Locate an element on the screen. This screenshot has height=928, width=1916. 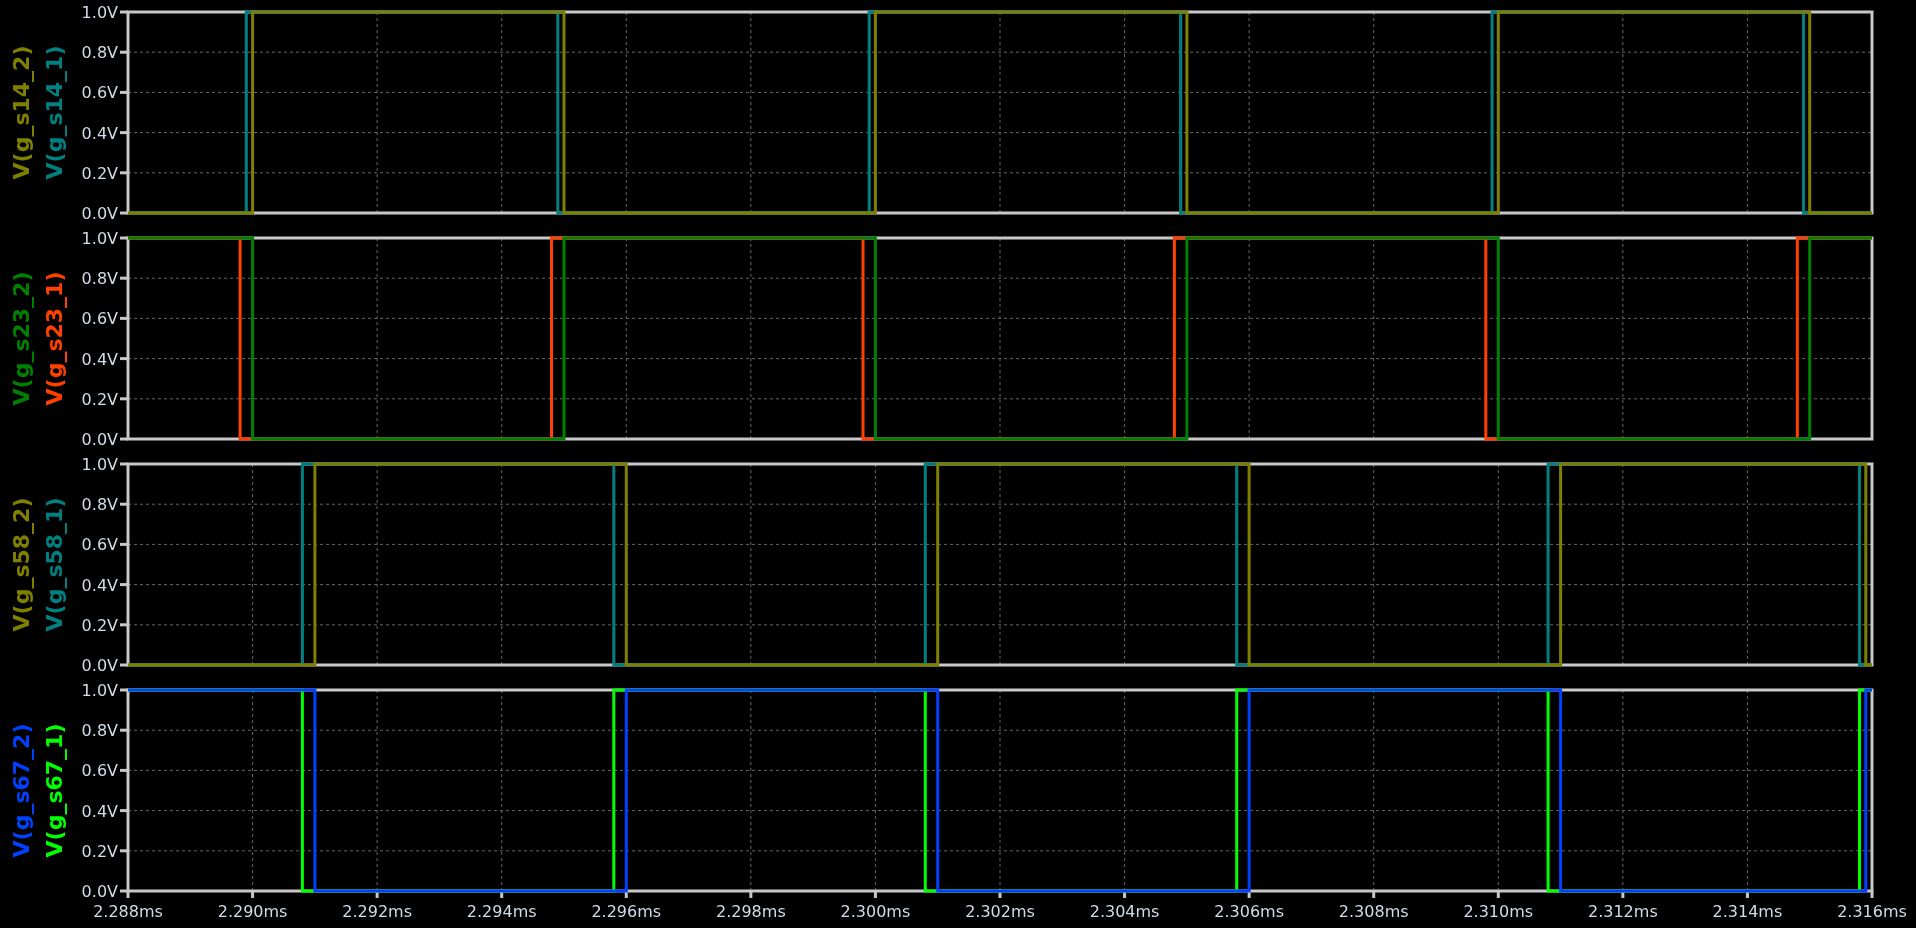
x-tick-label: 2.290ms is located at coordinates (252, 911).